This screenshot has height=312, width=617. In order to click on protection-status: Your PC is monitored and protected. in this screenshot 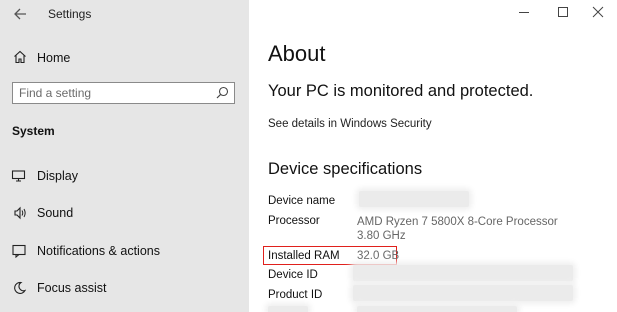, I will do `click(401, 91)`.